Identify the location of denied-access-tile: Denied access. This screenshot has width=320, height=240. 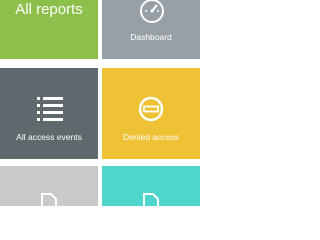
(151, 113).